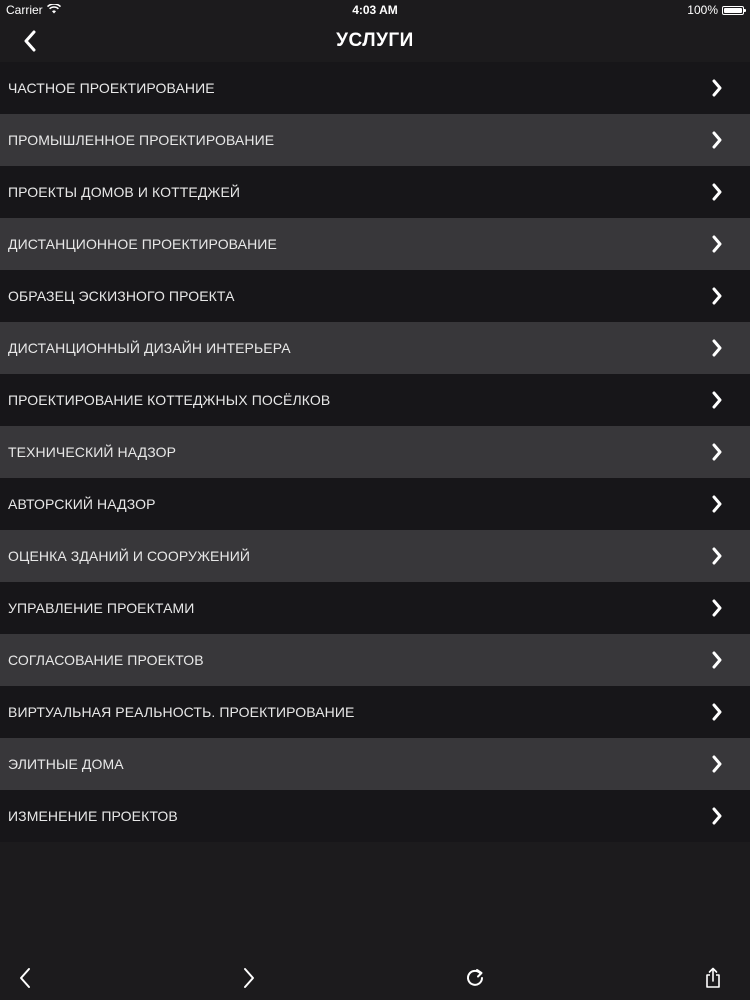 Image resolution: width=750 pixels, height=1000 pixels. I want to click on reload-icon, so click(475, 977).